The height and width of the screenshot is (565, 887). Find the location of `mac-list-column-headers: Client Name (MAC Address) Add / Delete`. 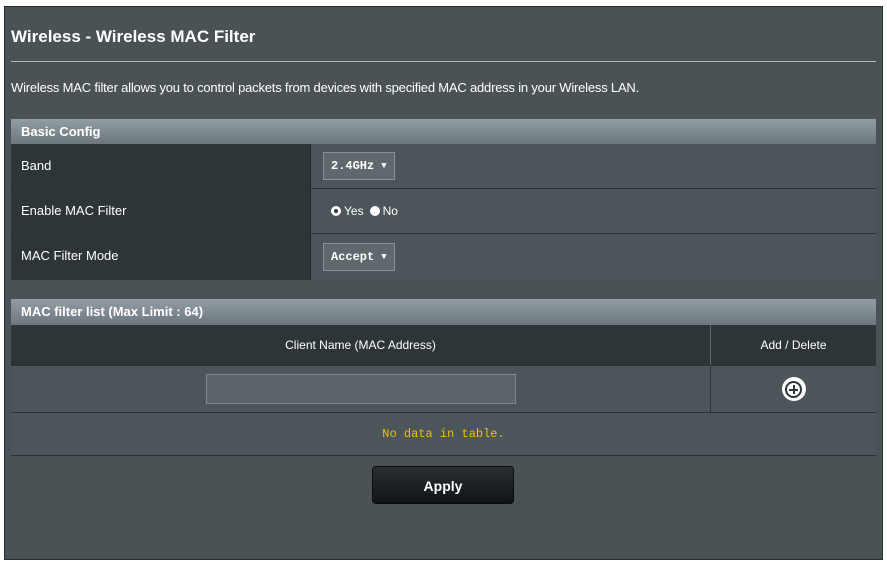

mac-list-column-headers: Client Name (MAC Address) Add / Delete is located at coordinates (443, 345).